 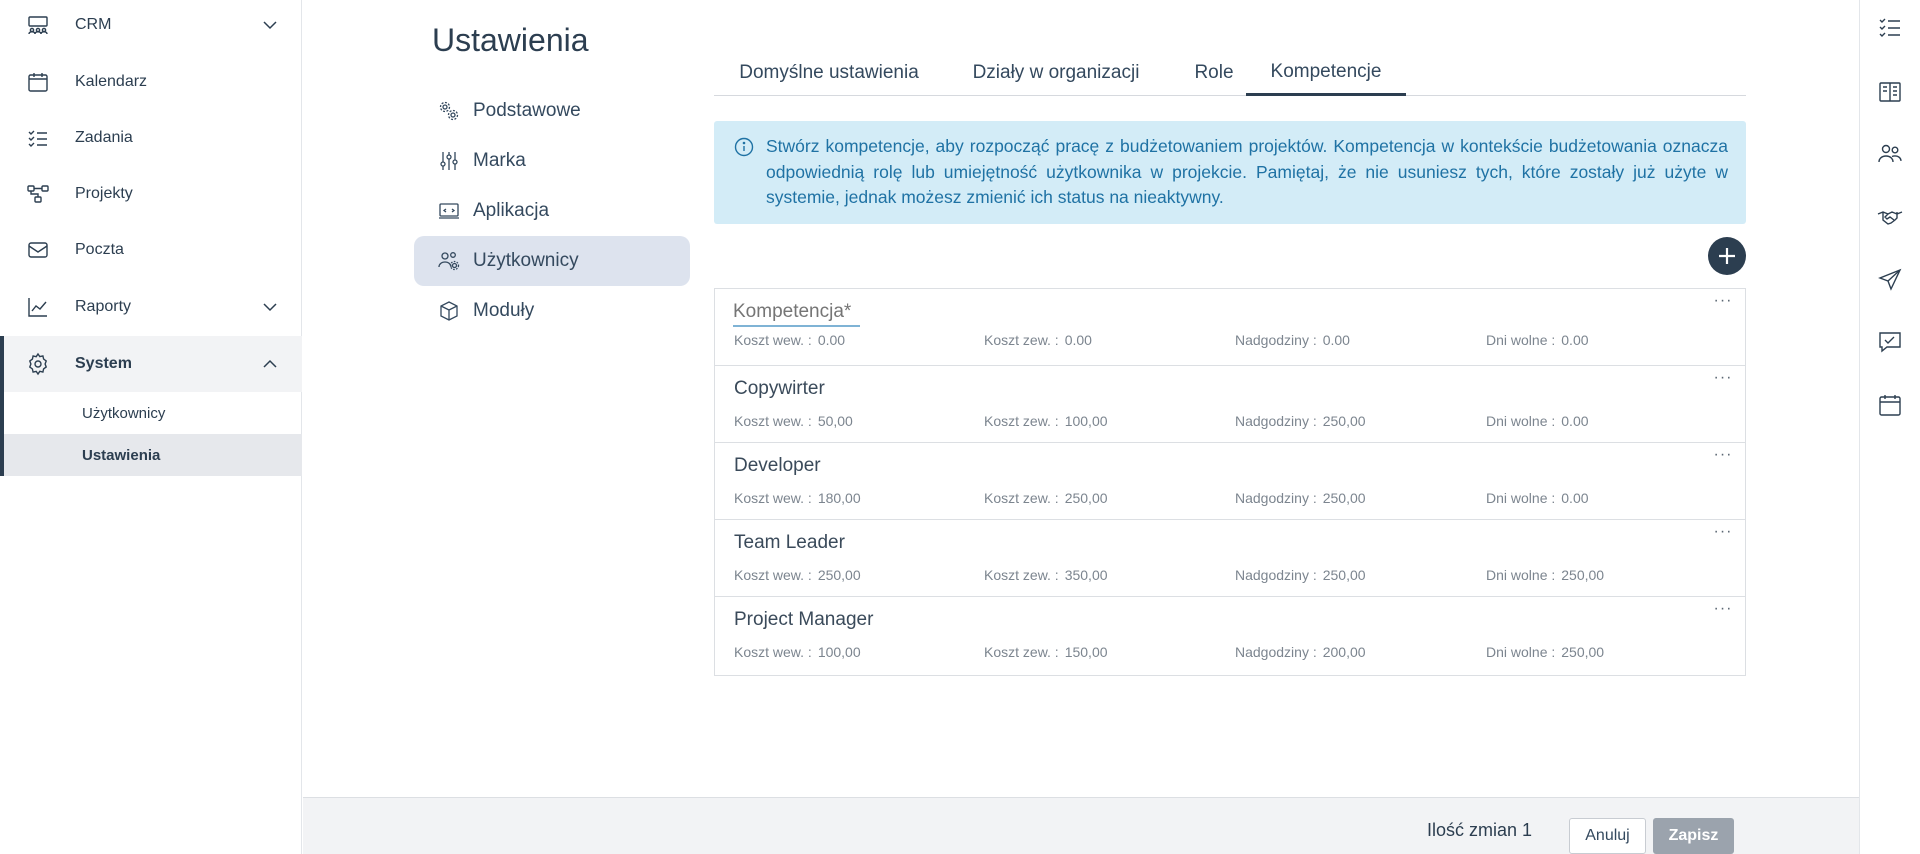 What do you see at coordinates (1890, 218) in the screenshot?
I see `handshake-icon` at bounding box center [1890, 218].